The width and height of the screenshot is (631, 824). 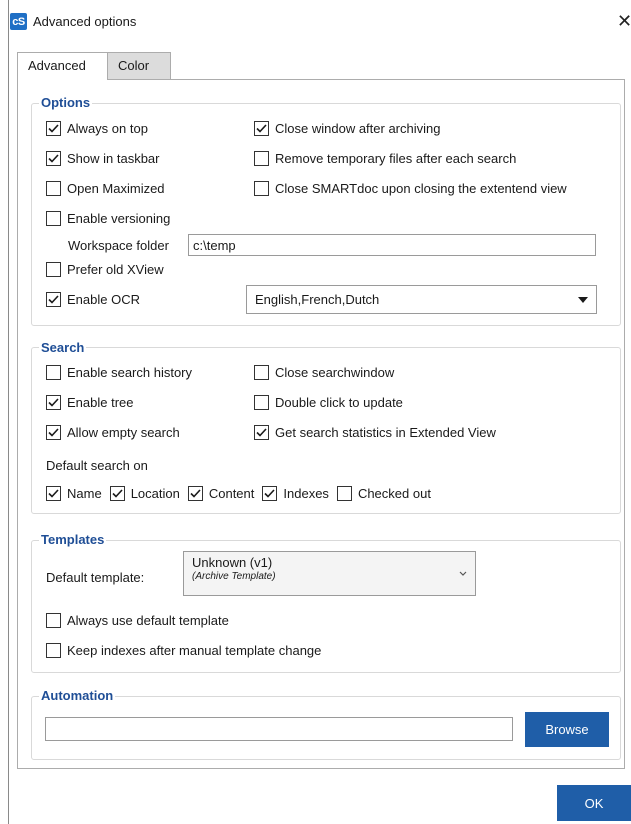 I want to click on close-searchwindow-checkbox: Close searchwindow, so click(x=324, y=372).